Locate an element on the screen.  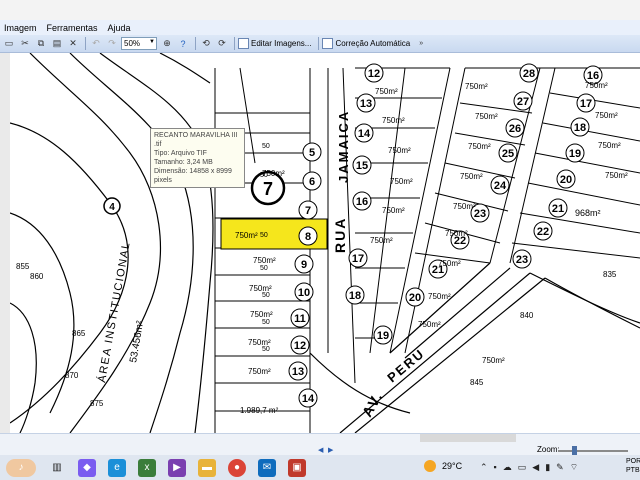
pen-icon: ✎ is located at coordinates (560, 467).